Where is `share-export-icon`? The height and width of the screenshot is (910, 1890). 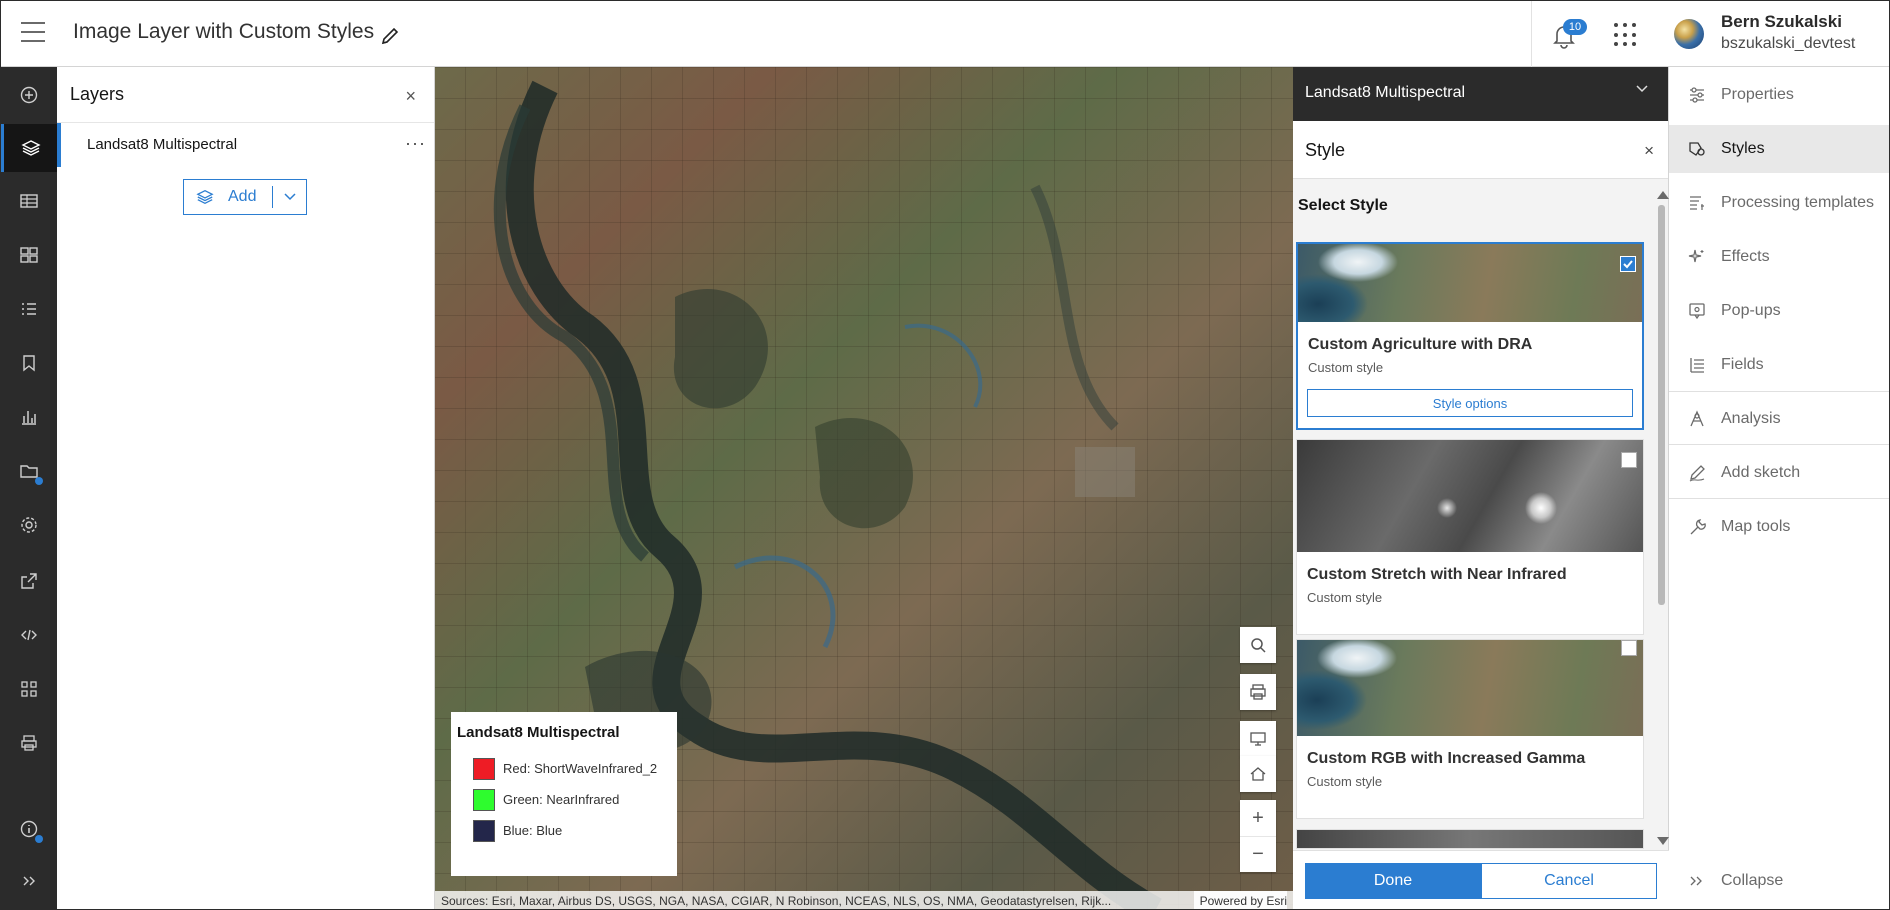
share-export-icon is located at coordinates (29, 581).